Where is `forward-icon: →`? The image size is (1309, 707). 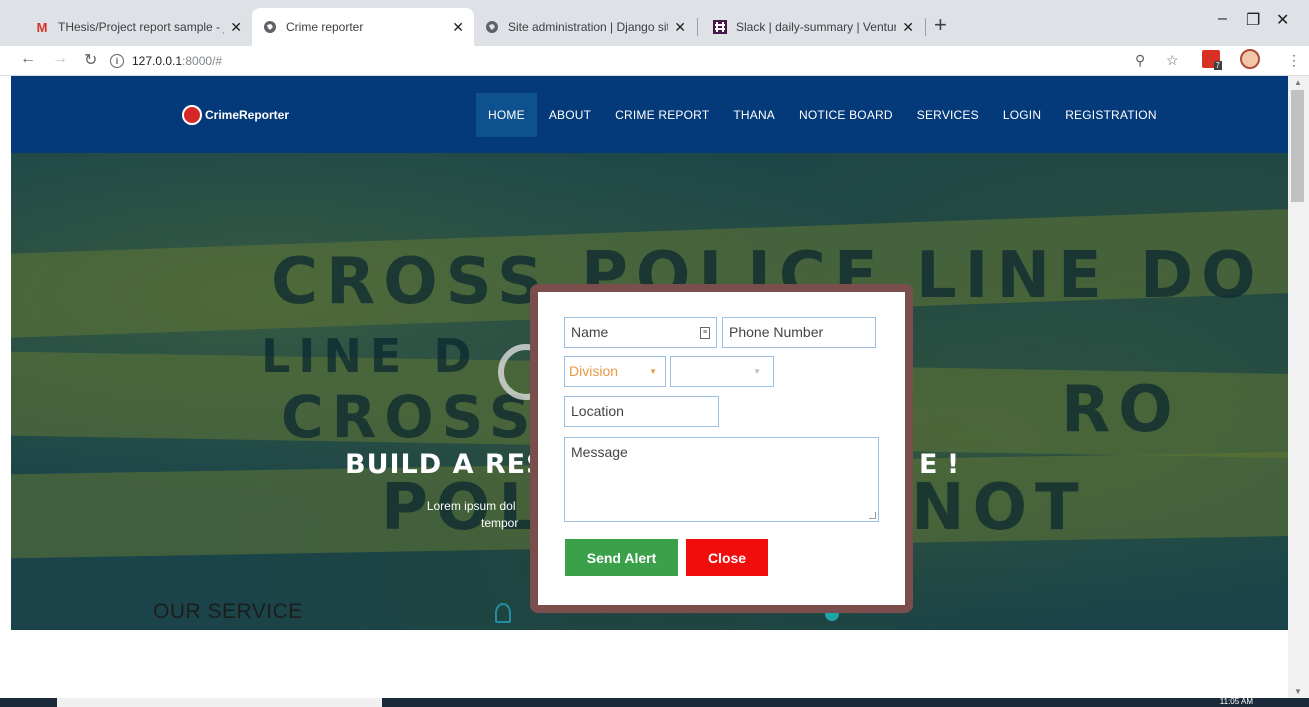 forward-icon: → is located at coordinates (60, 59).